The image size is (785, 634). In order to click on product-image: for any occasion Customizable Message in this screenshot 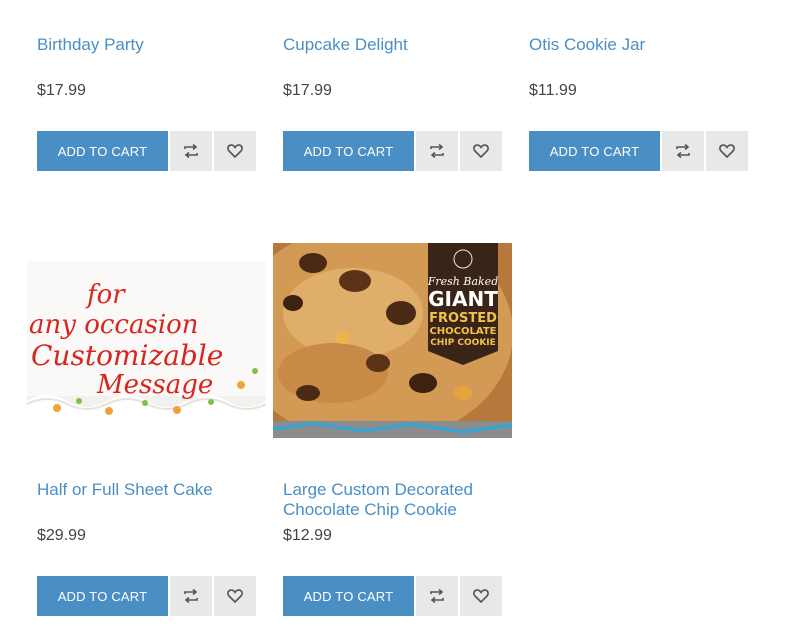, I will do `click(146, 340)`.